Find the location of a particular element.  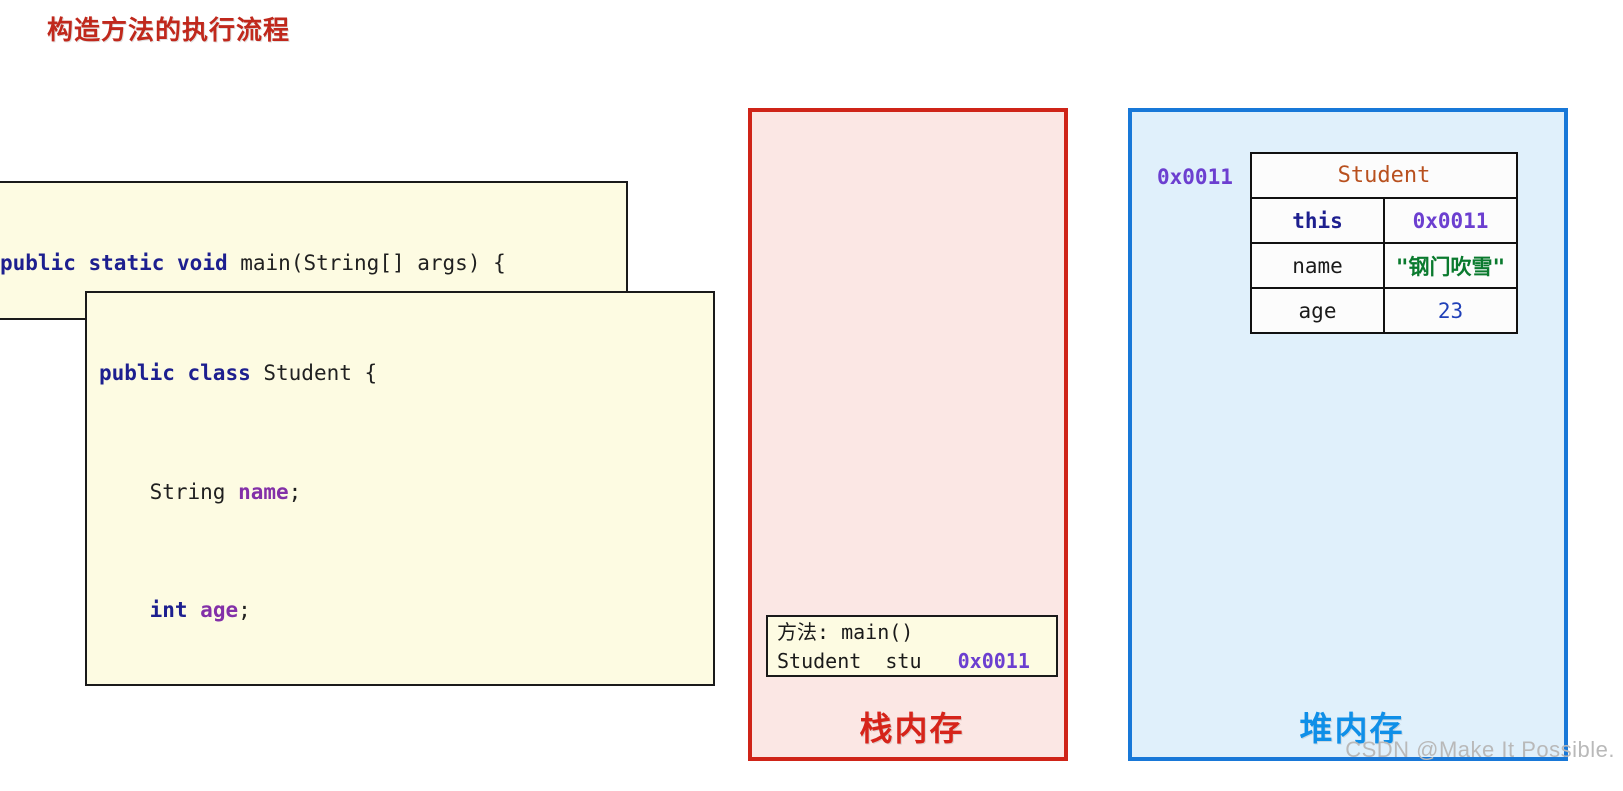

code-line-field-name: String name; is located at coordinates (406, 493).